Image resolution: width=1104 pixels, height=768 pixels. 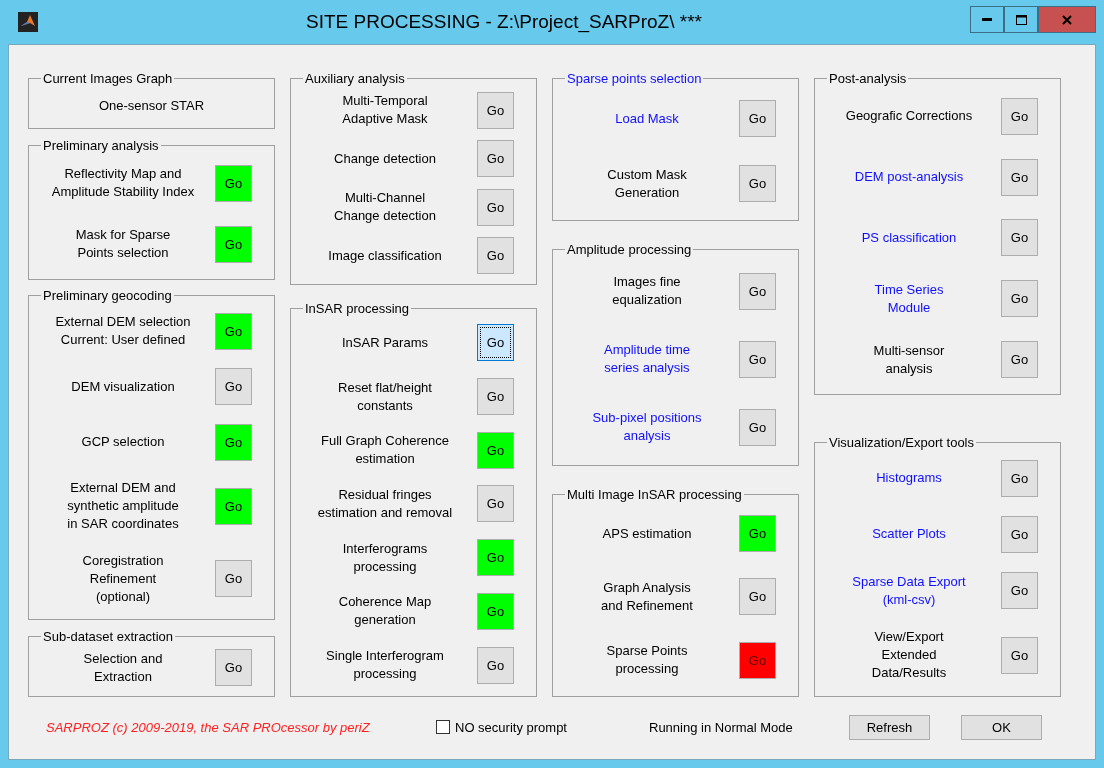 What do you see at coordinates (28, 22) in the screenshot?
I see `app-logo-icon` at bounding box center [28, 22].